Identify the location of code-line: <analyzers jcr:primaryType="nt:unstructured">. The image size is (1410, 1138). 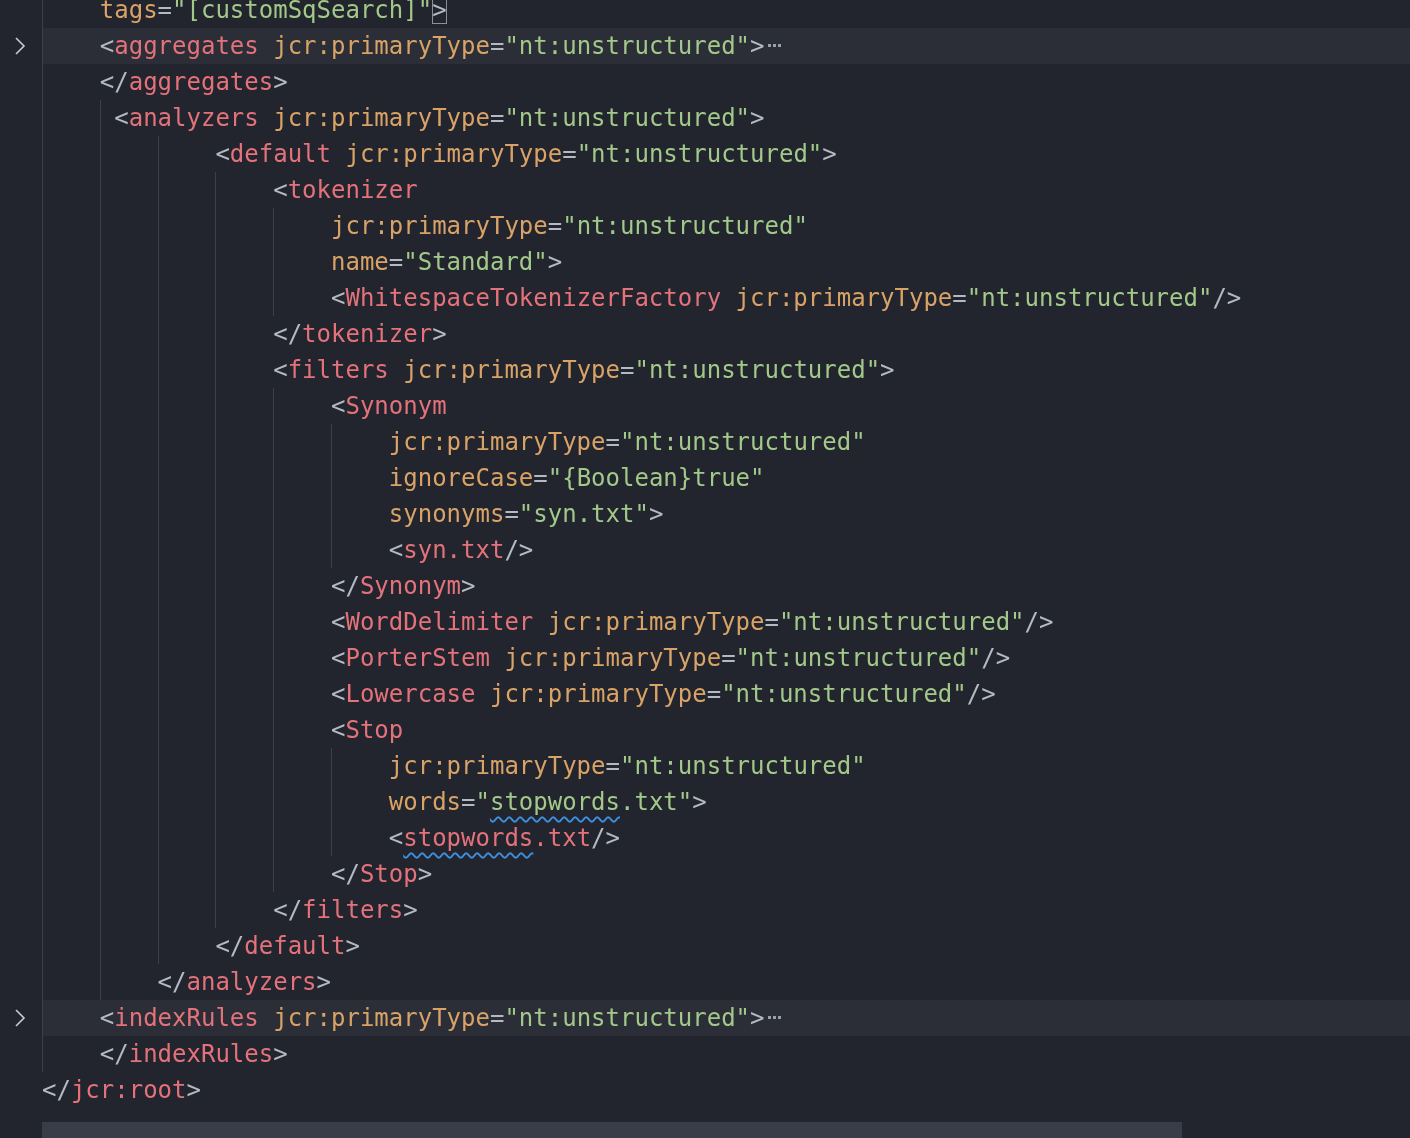
(439, 118).